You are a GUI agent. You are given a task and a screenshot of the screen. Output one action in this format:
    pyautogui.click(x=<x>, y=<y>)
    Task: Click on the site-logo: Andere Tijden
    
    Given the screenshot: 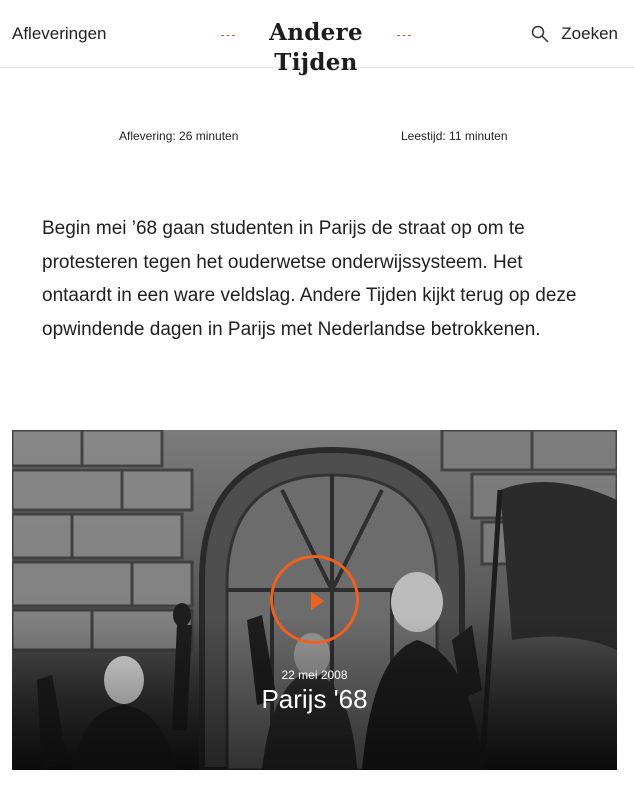 What is the action you would take?
    pyautogui.click(x=316, y=45)
    